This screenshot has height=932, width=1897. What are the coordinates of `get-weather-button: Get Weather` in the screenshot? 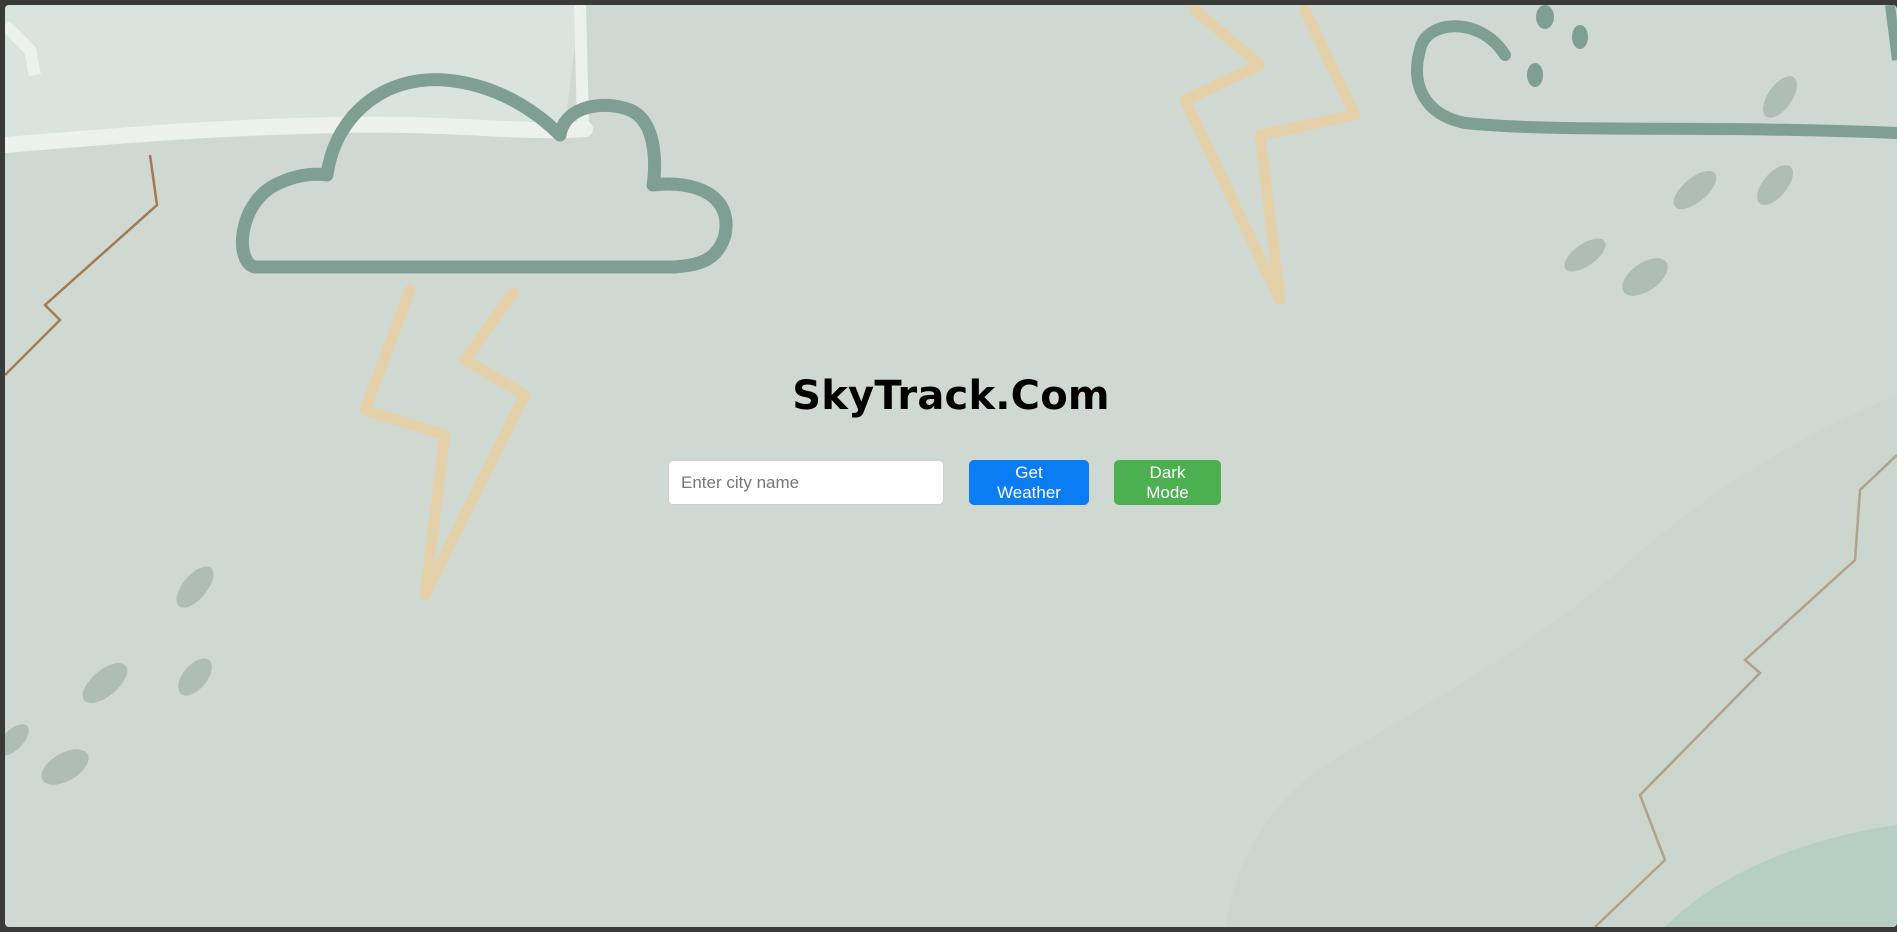 It's located at (1029, 482).